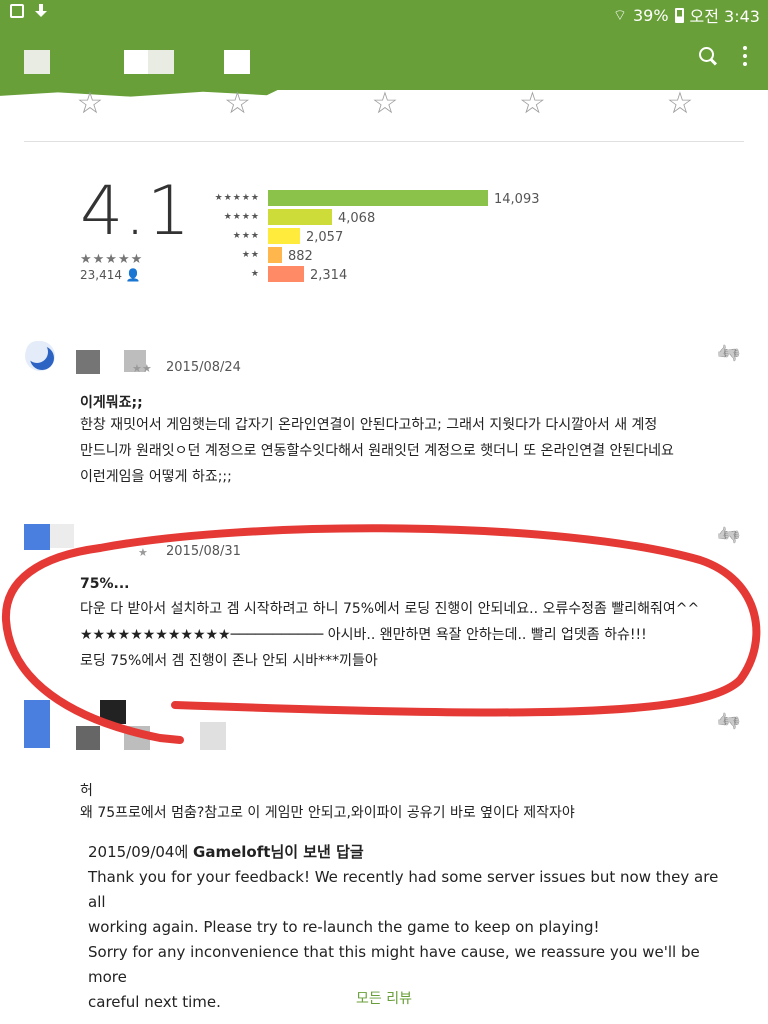  Describe the element at coordinates (745, 56) in the screenshot. I see `overflow-menu-icon` at that location.